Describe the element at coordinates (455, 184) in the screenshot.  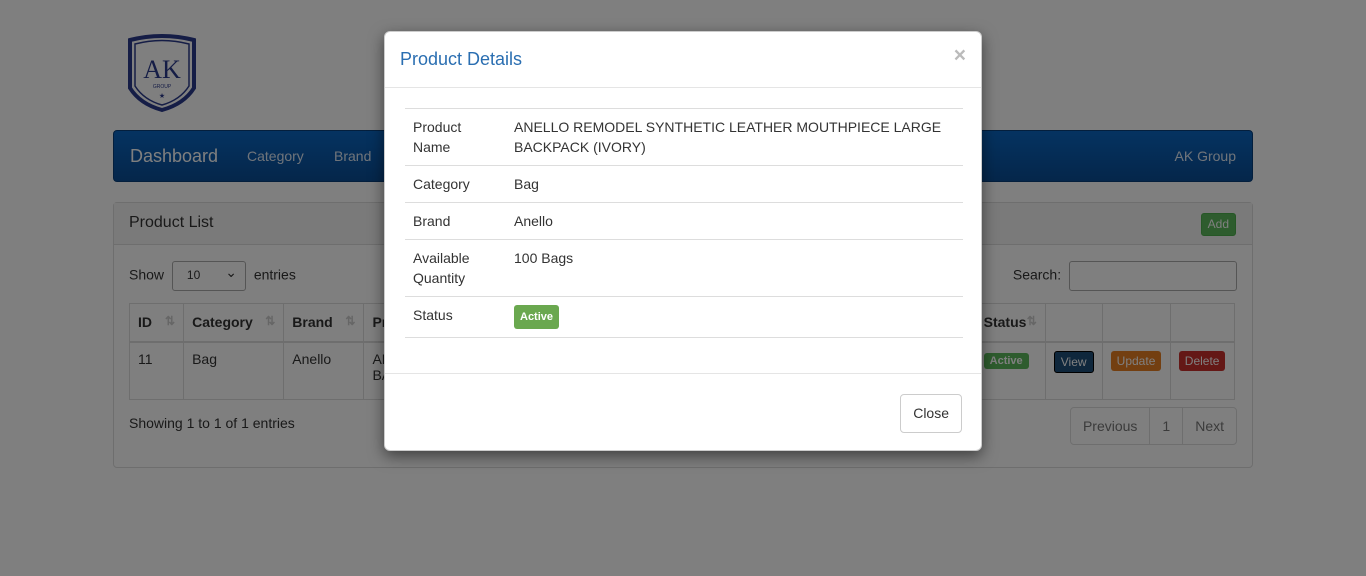
I see `detail-label: Category` at that location.